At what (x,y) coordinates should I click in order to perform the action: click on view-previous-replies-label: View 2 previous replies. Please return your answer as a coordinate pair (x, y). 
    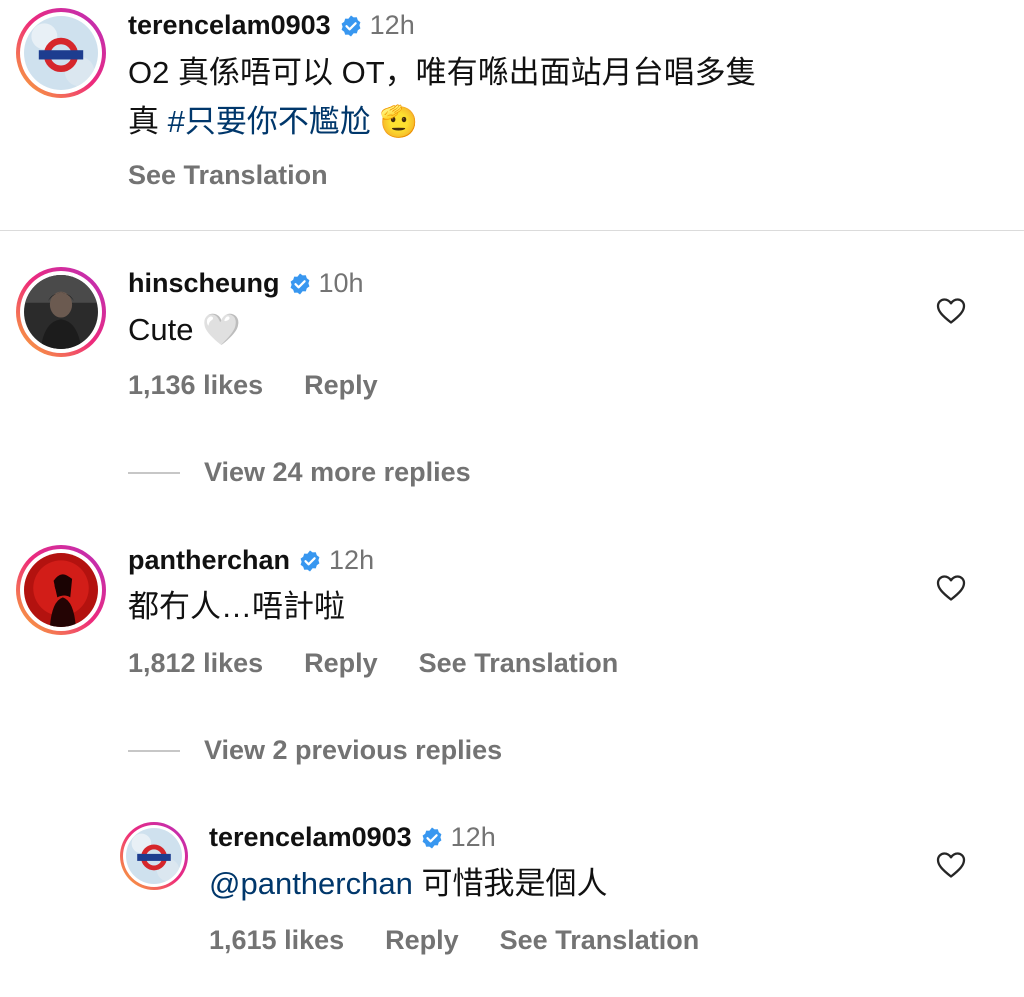
    Looking at the image, I should click on (353, 750).